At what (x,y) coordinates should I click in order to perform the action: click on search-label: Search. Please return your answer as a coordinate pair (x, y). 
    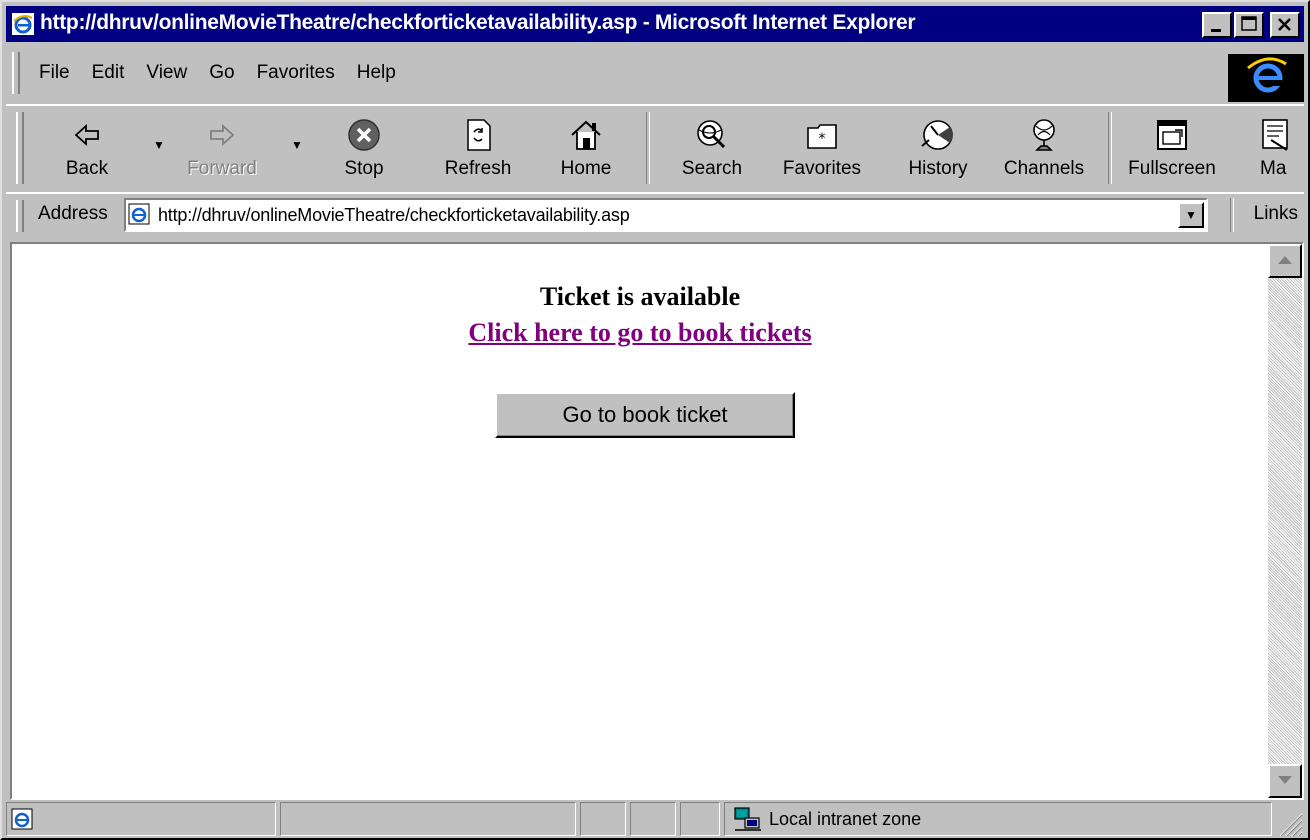
    Looking at the image, I should click on (712, 168).